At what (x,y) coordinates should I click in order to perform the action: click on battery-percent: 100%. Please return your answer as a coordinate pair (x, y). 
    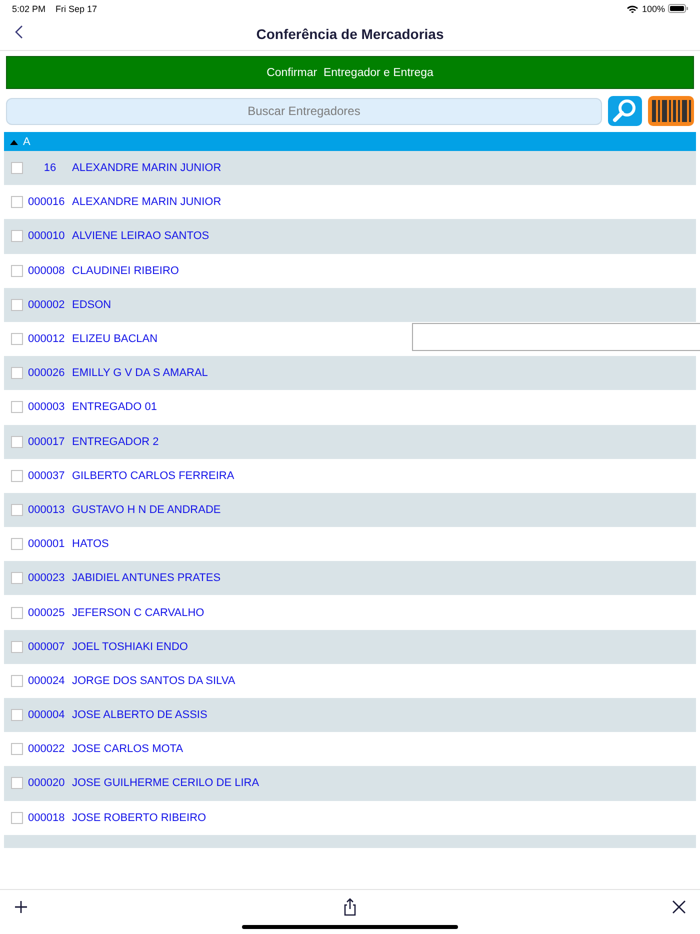
    Looking at the image, I should click on (653, 9).